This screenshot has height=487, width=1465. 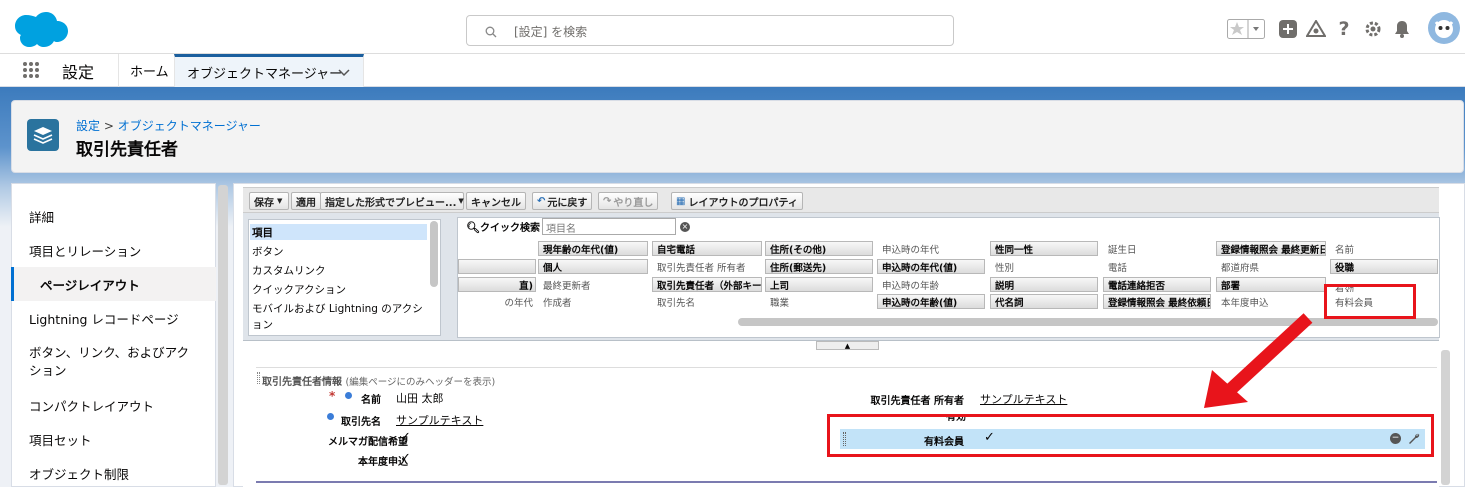 I want to click on palette-field: 最終更新者, so click(x=593, y=284).